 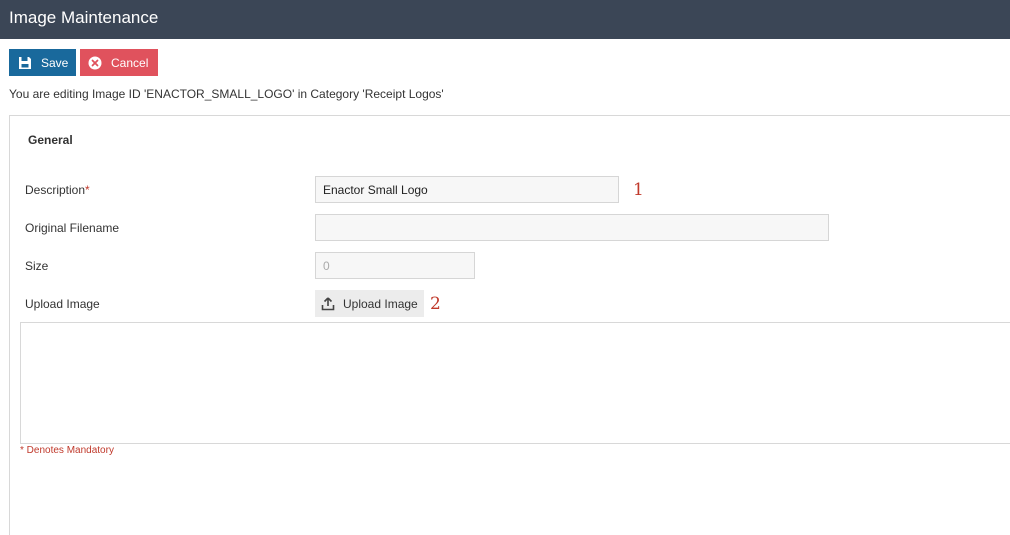 What do you see at coordinates (572, 227) in the screenshot?
I see `original-filename-field` at bounding box center [572, 227].